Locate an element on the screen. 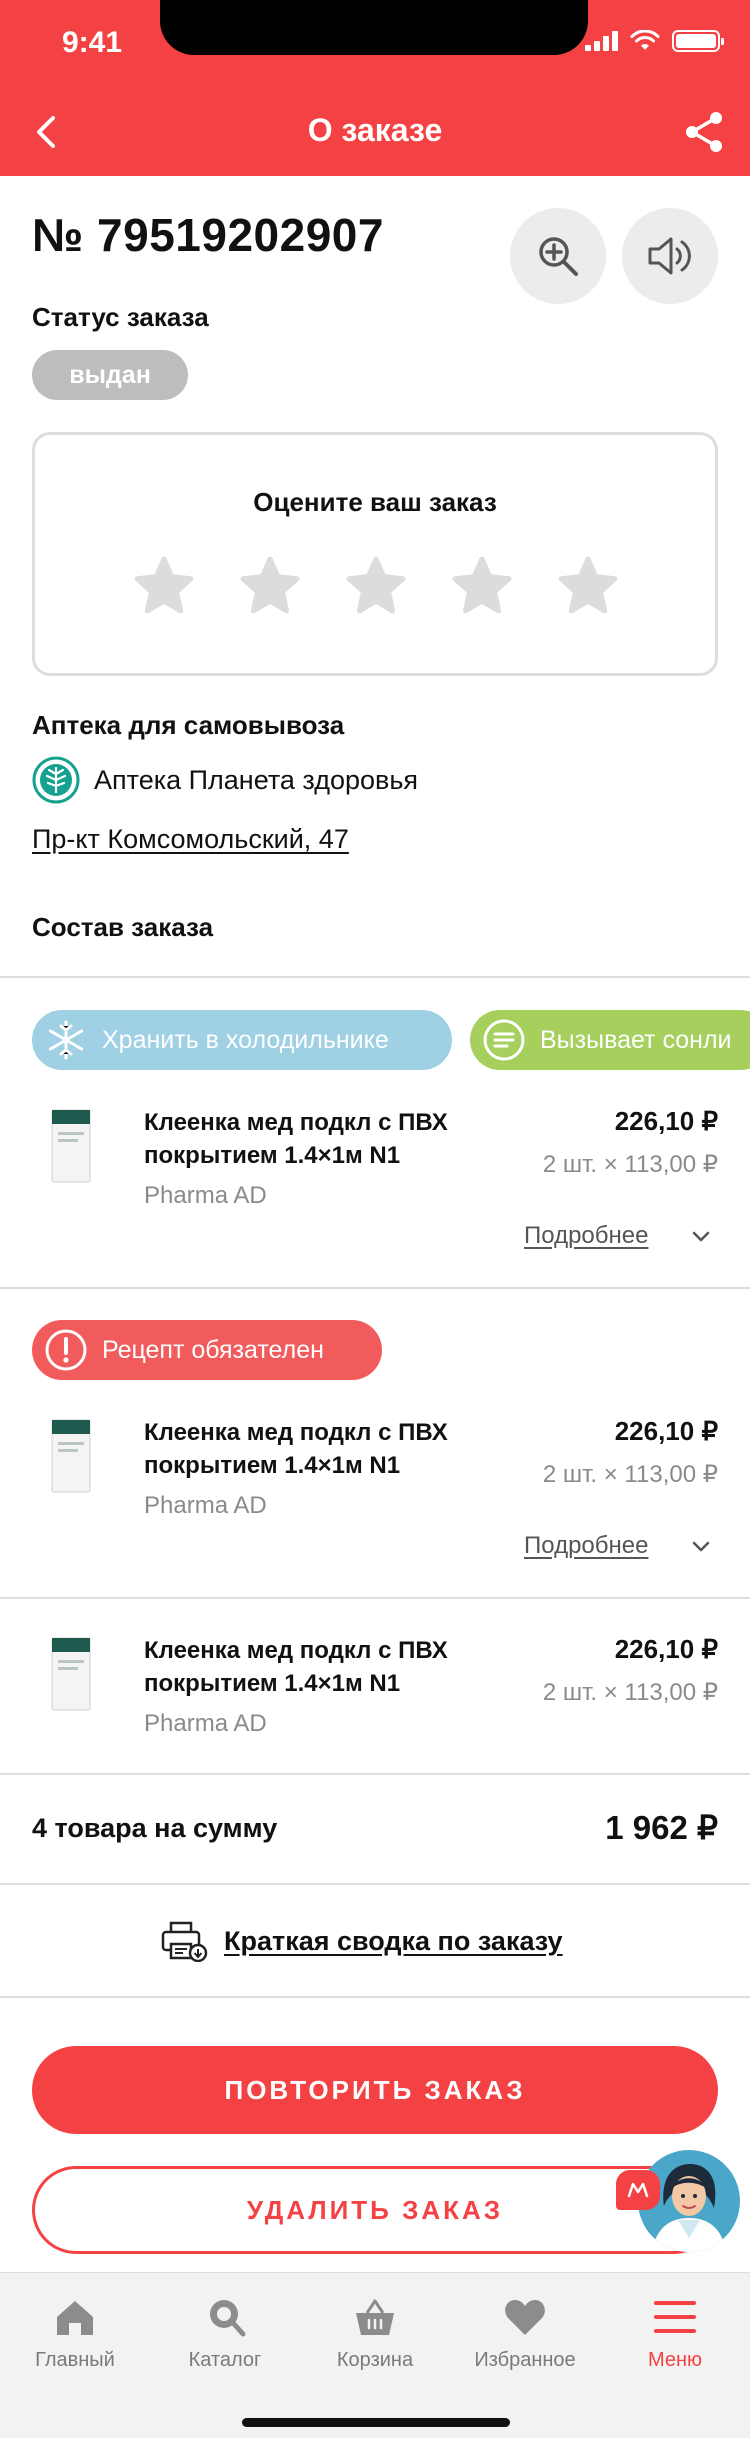 This screenshot has width=750, height=2438. rating-stars is located at coordinates (376, 586).